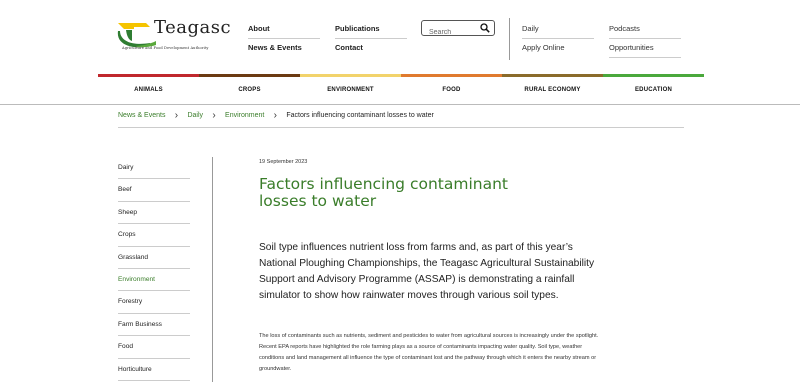  I want to click on category-environment: ENVIRONMENT, so click(350, 88).